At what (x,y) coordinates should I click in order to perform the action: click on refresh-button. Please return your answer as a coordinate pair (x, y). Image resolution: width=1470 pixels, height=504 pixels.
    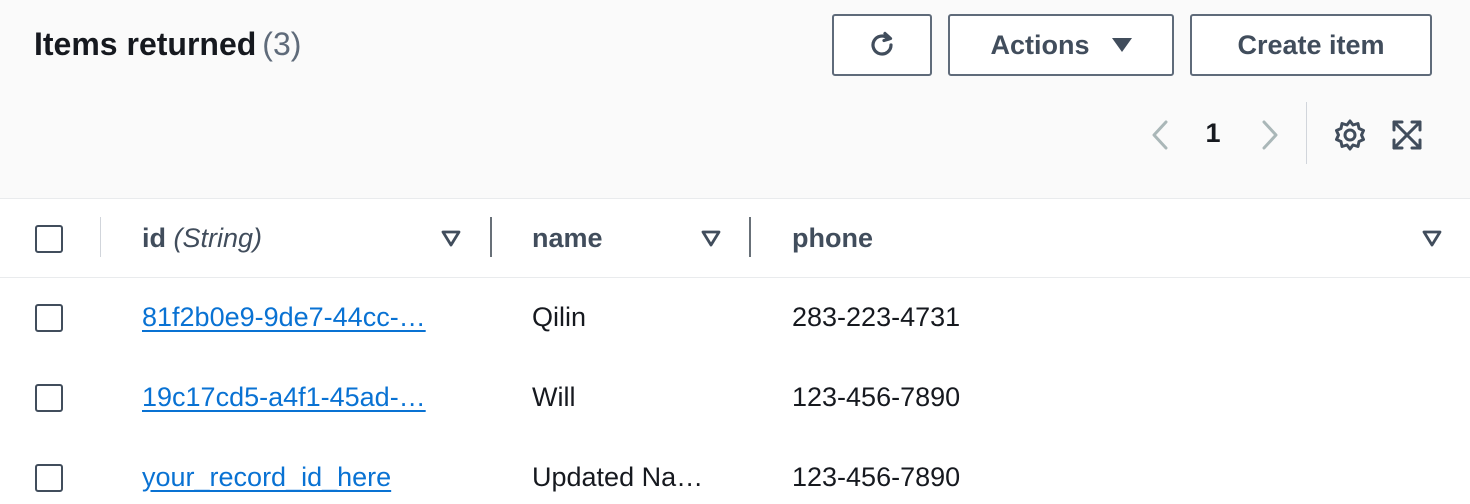
    Looking at the image, I should click on (882, 45).